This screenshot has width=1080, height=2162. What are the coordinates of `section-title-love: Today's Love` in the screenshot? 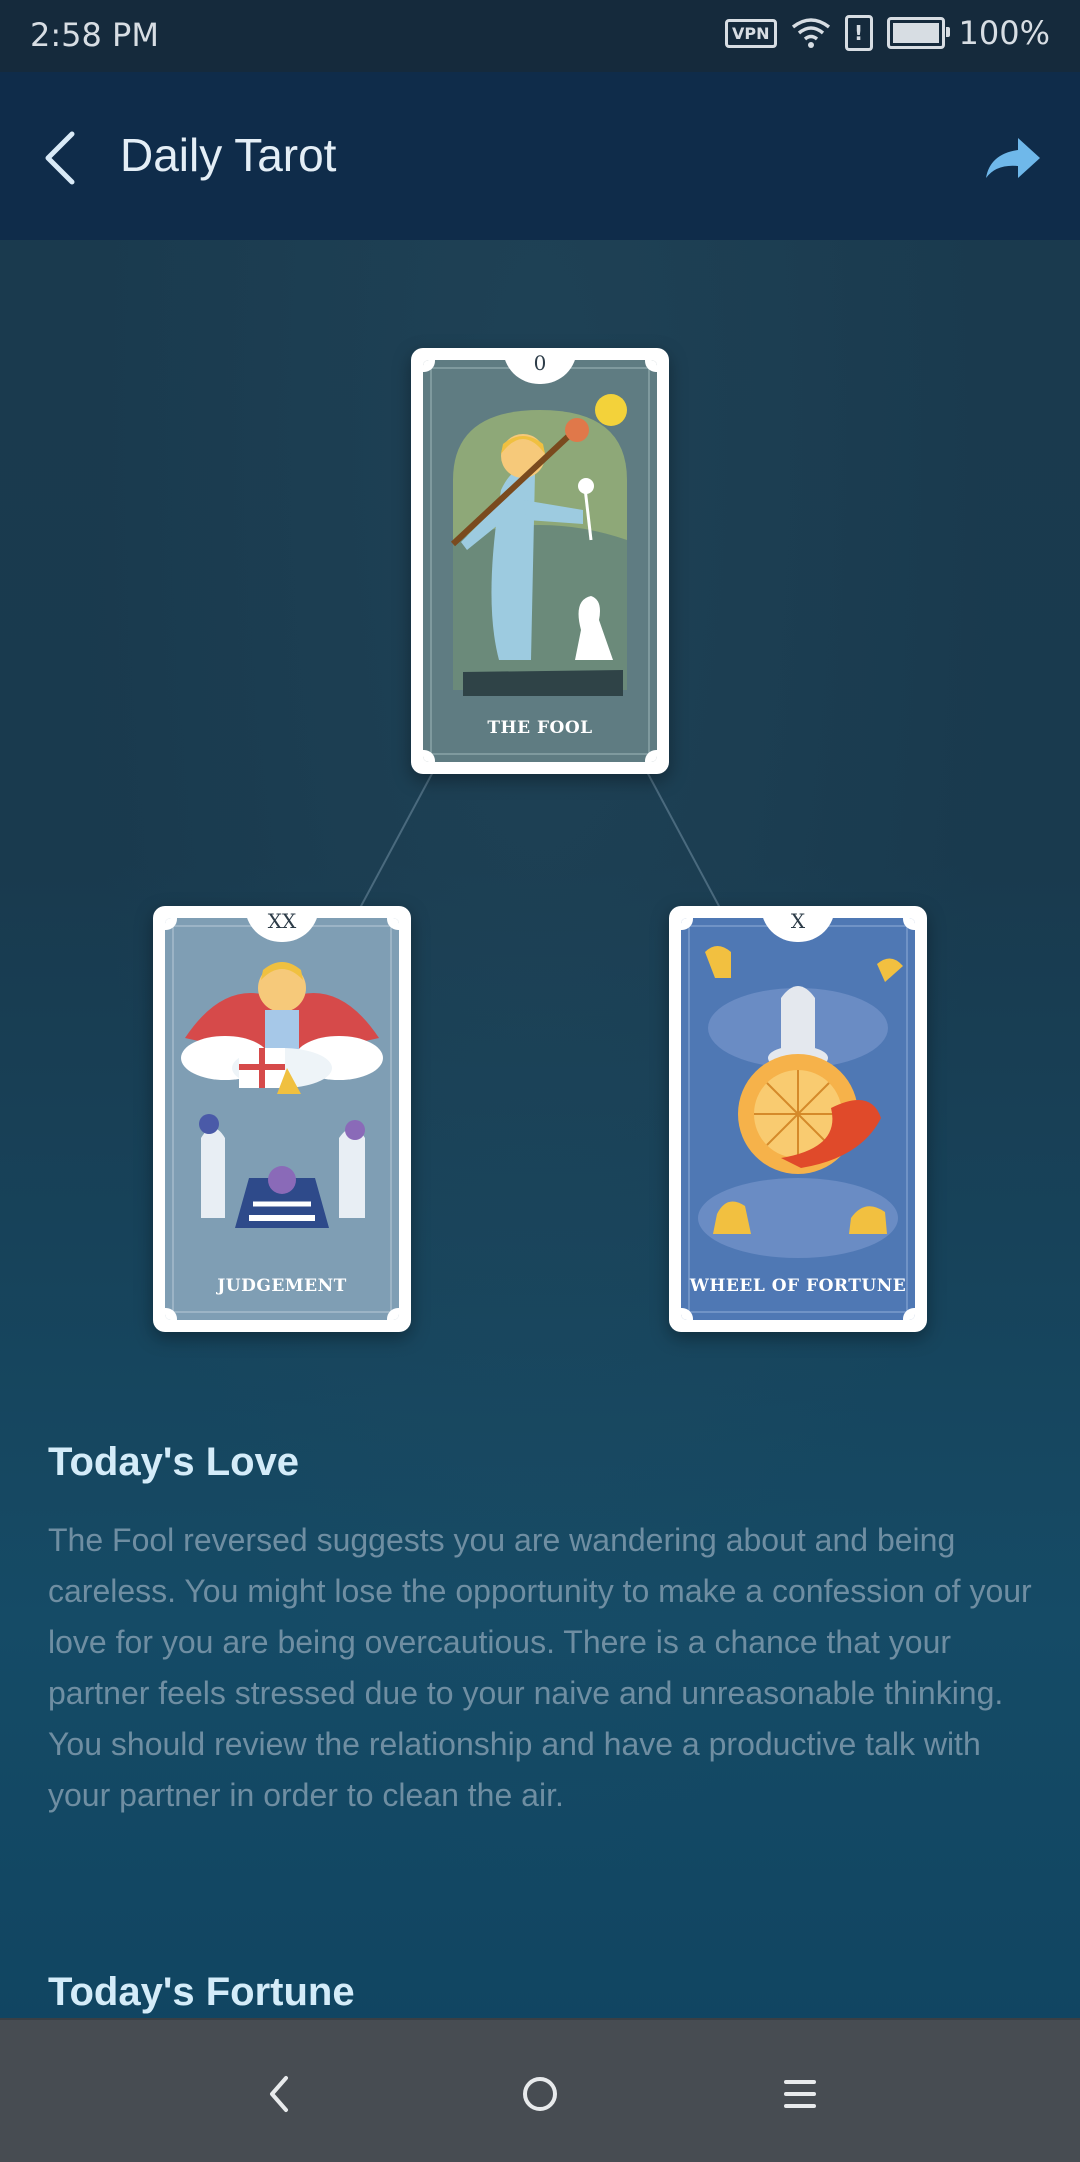 It's located at (174, 1462).